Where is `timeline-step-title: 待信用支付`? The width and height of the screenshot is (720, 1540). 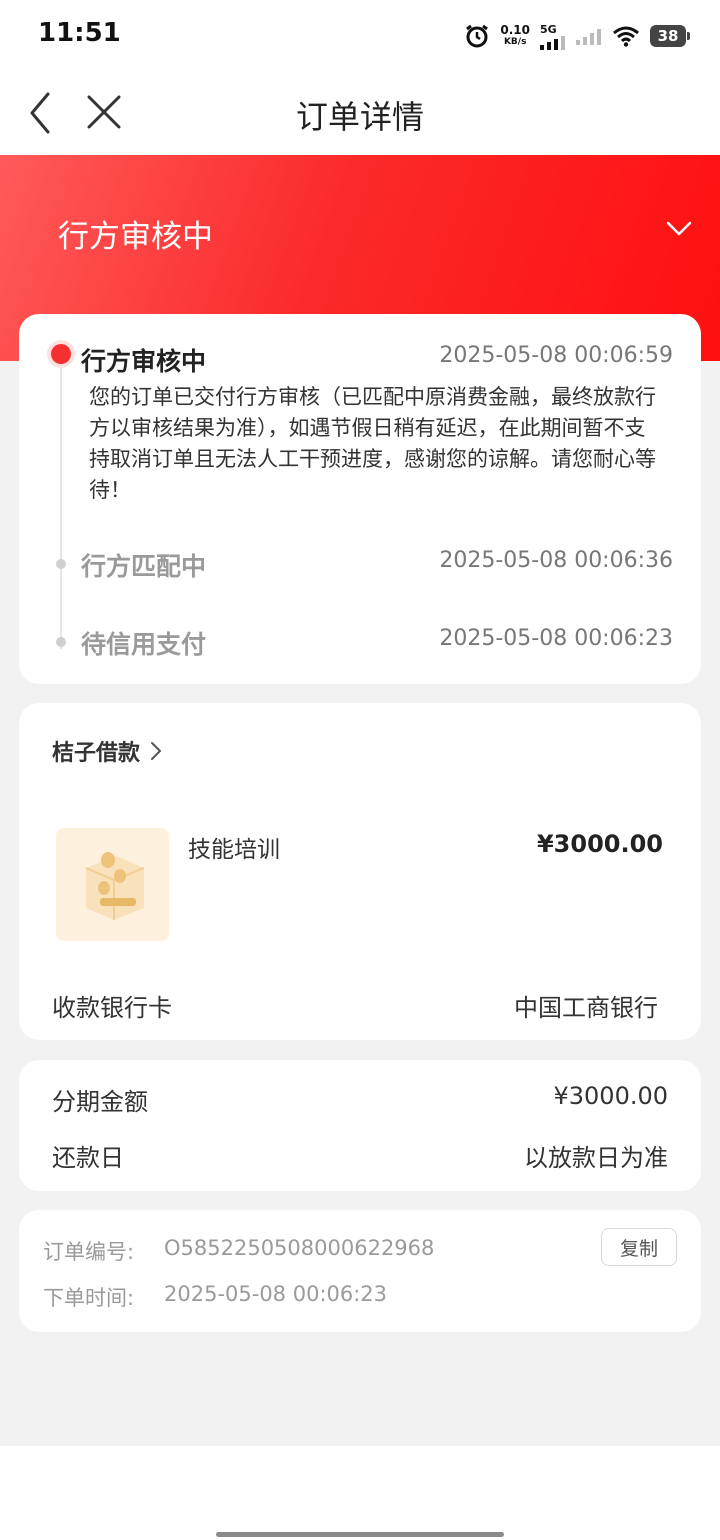 timeline-step-title: 待信用支付 is located at coordinates (144, 644).